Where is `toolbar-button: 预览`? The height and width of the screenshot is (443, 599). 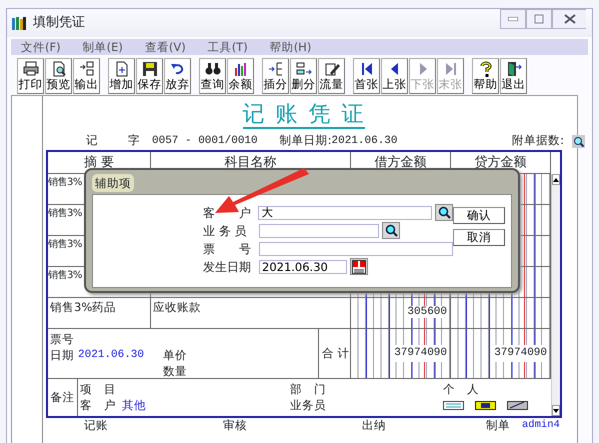
toolbar-button: 预览 is located at coordinates (58, 76).